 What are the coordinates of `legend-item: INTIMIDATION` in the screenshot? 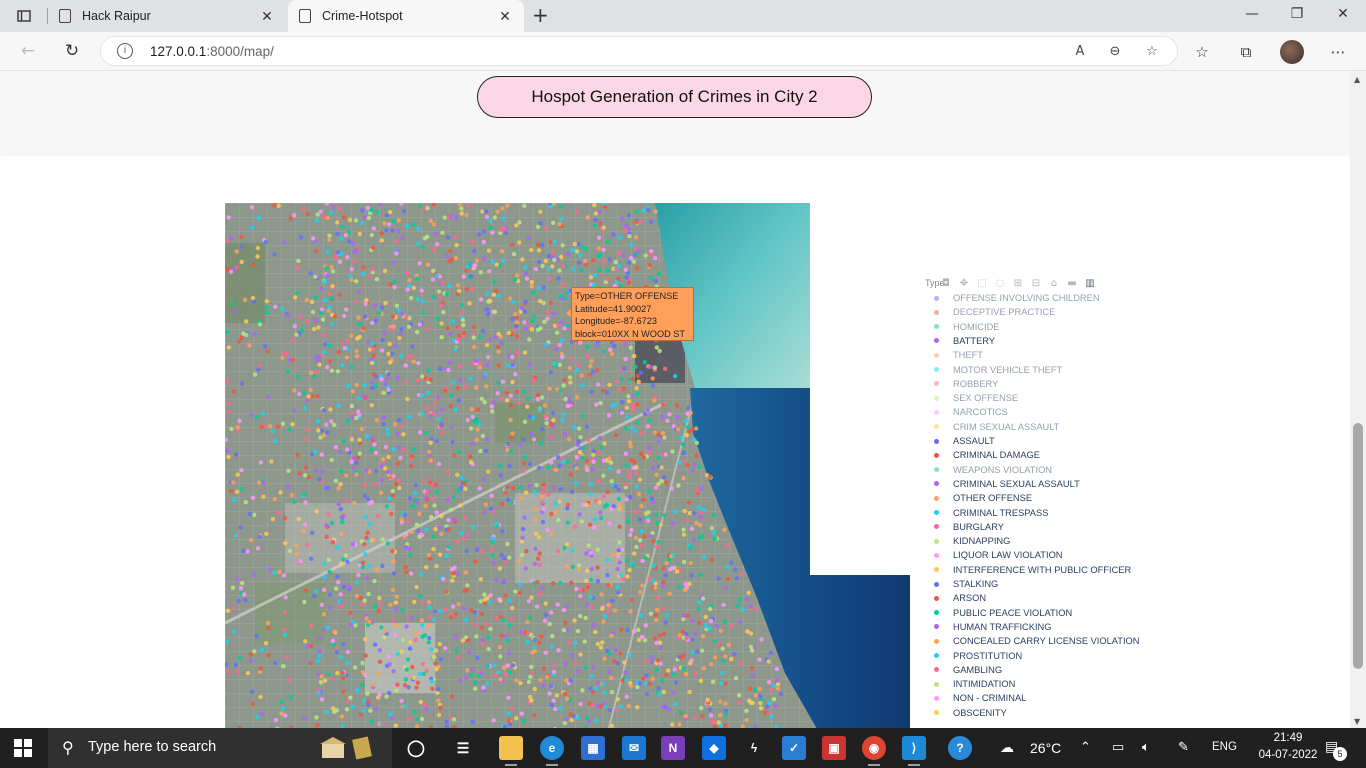 It's located at (974, 684).